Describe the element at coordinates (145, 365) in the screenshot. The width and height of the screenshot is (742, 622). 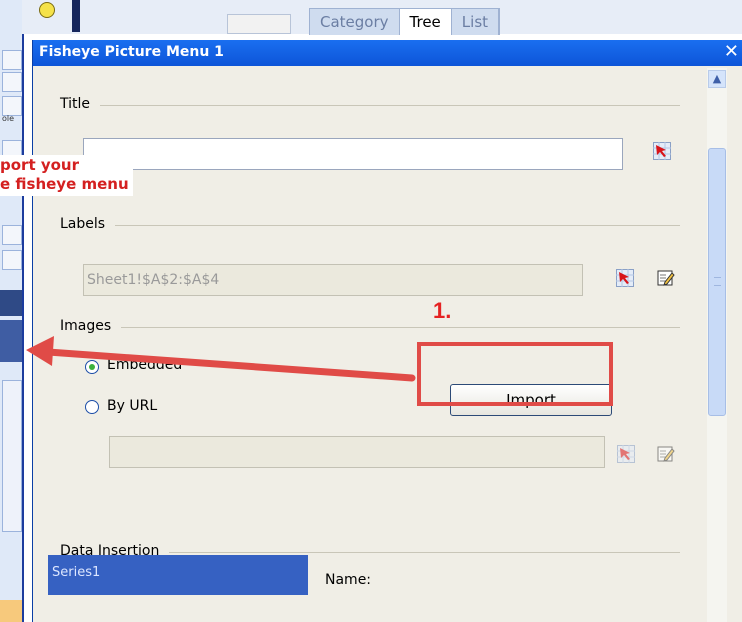
I see `embedded-radio-label: Embedded` at that location.